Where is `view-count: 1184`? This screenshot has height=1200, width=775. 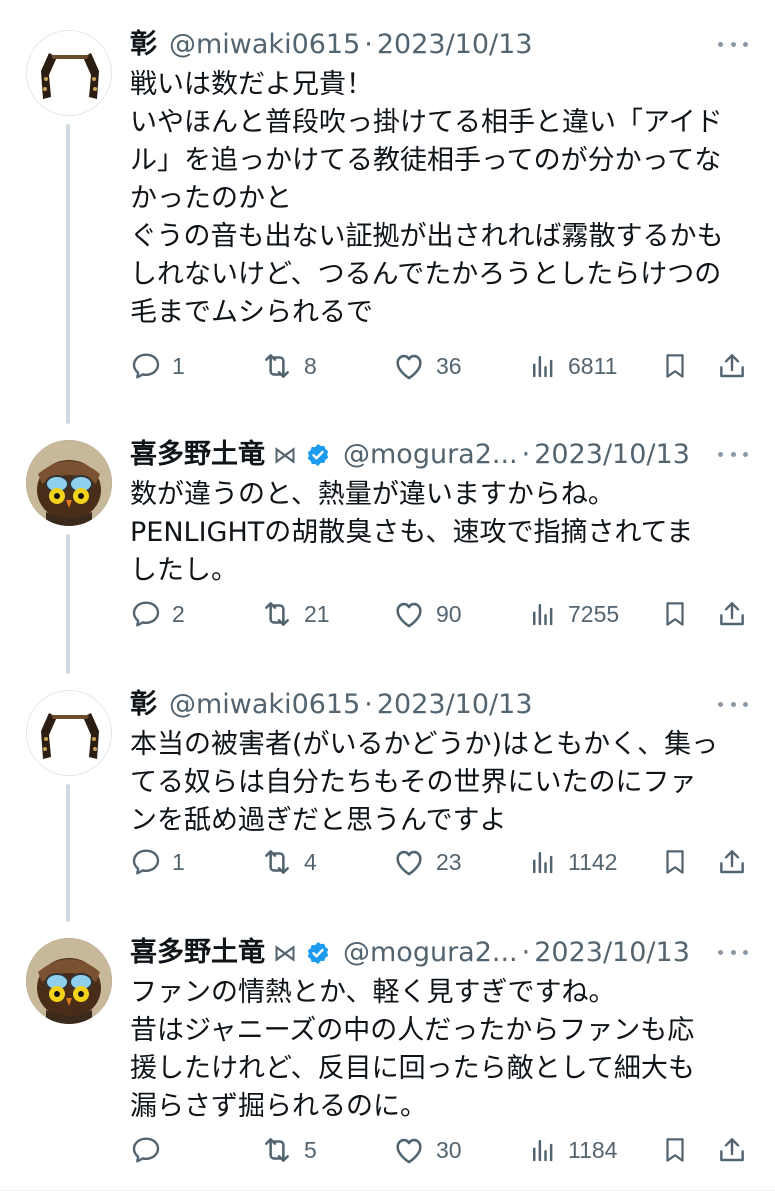 view-count: 1184 is located at coordinates (593, 1149).